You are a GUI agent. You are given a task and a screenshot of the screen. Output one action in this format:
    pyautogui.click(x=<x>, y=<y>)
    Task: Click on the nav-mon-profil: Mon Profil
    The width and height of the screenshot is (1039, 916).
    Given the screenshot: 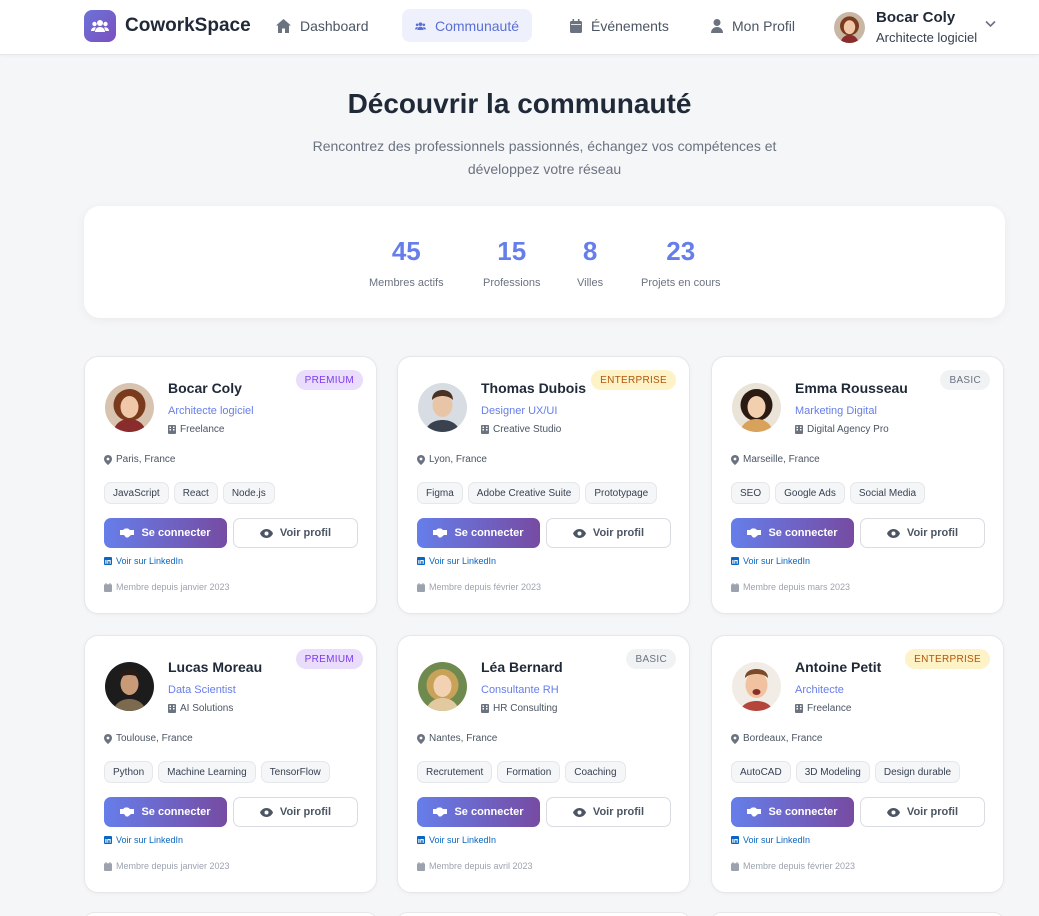 What is the action you would take?
    pyautogui.click(x=753, y=25)
    